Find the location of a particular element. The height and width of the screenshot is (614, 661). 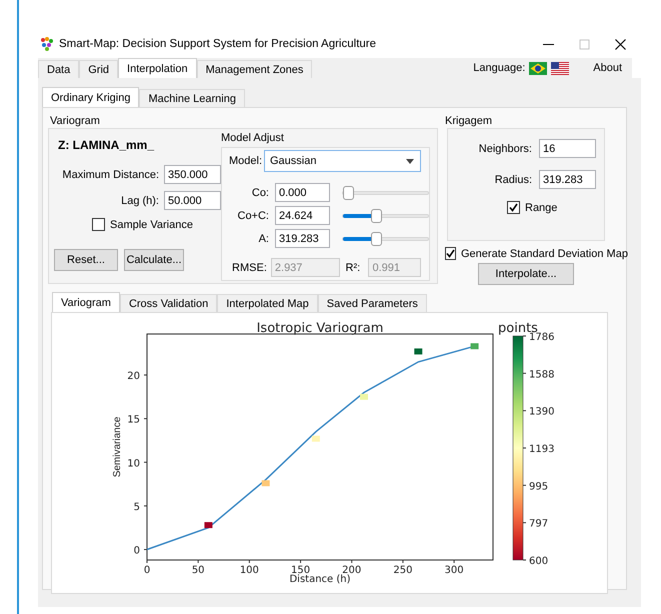

field-label: Co+C: is located at coordinates (252, 216).